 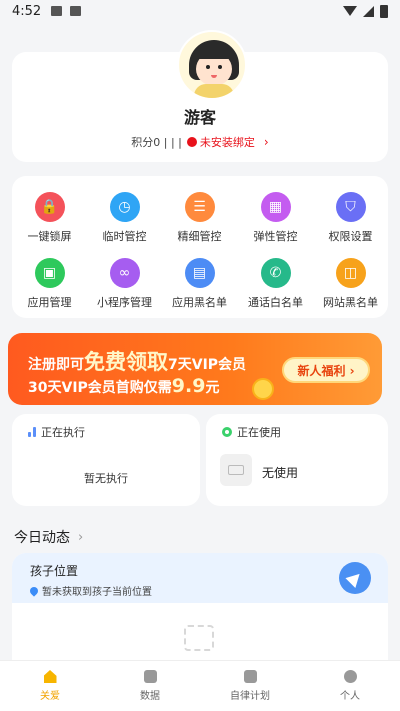 What do you see at coordinates (49, 273) in the screenshot?
I see `apps-icon: ▣` at bounding box center [49, 273].